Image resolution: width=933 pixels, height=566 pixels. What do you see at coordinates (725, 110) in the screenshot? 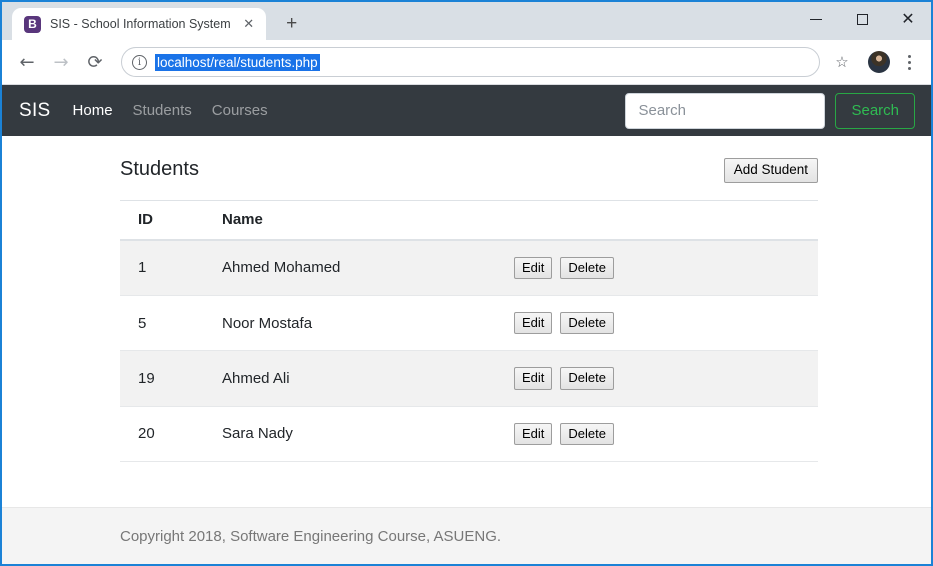
I see `search-input` at bounding box center [725, 110].